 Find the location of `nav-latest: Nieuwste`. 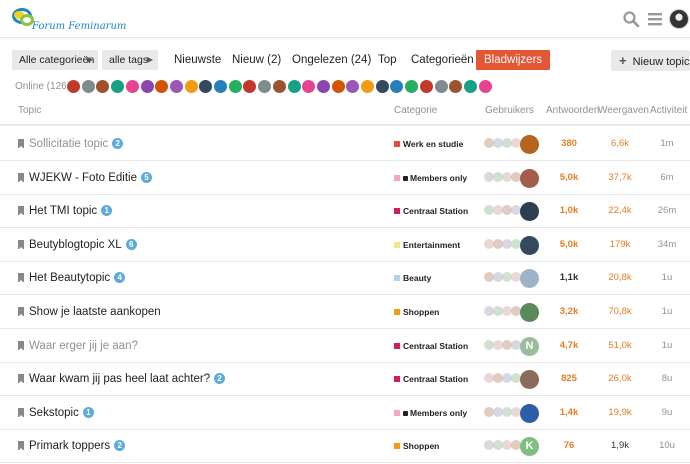

nav-latest: Nieuwste is located at coordinates (197, 60).